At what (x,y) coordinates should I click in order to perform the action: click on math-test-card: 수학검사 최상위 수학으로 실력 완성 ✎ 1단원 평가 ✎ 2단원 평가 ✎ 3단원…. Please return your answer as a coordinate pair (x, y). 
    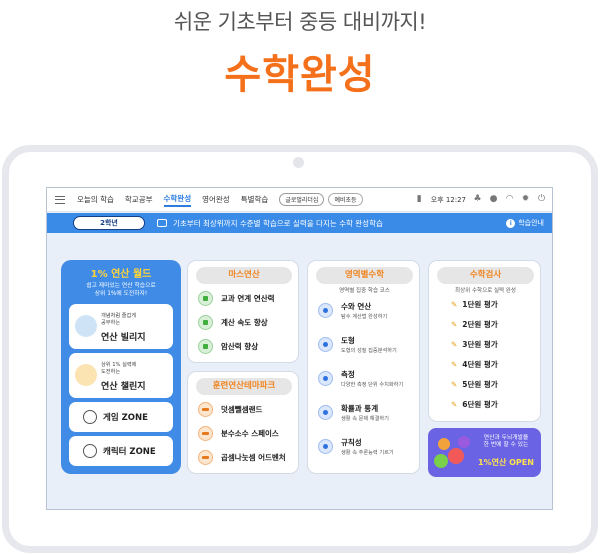
    Looking at the image, I should click on (484, 341).